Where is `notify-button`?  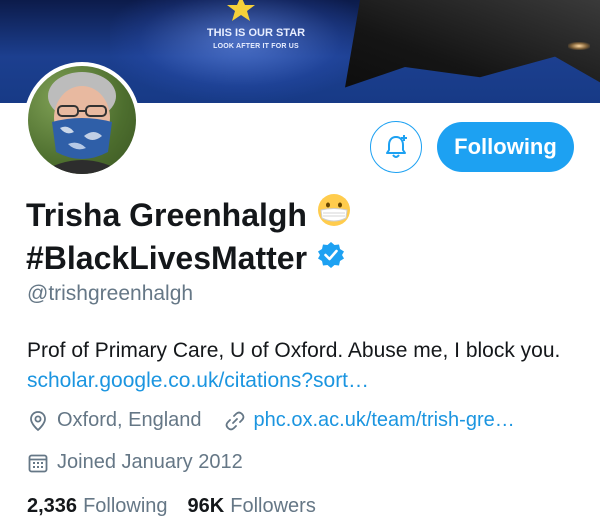
notify-button is located at coordinates (396, 147).